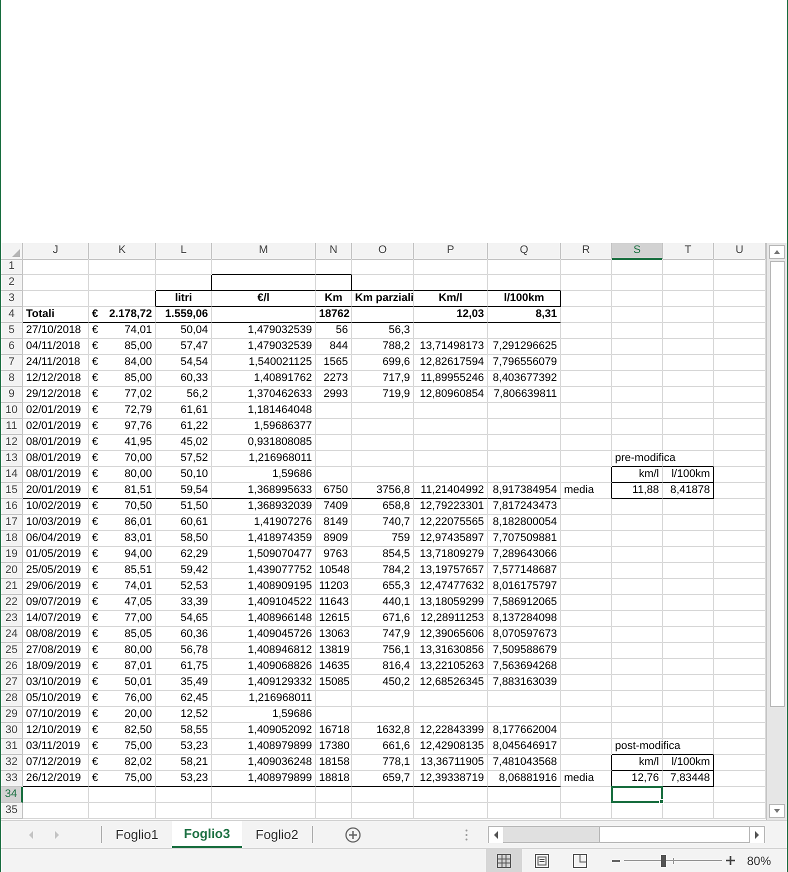  What do you see at coordinates (451, 251) in the screenshot?
I see `column-header: P` at bounding box center [451, 251].